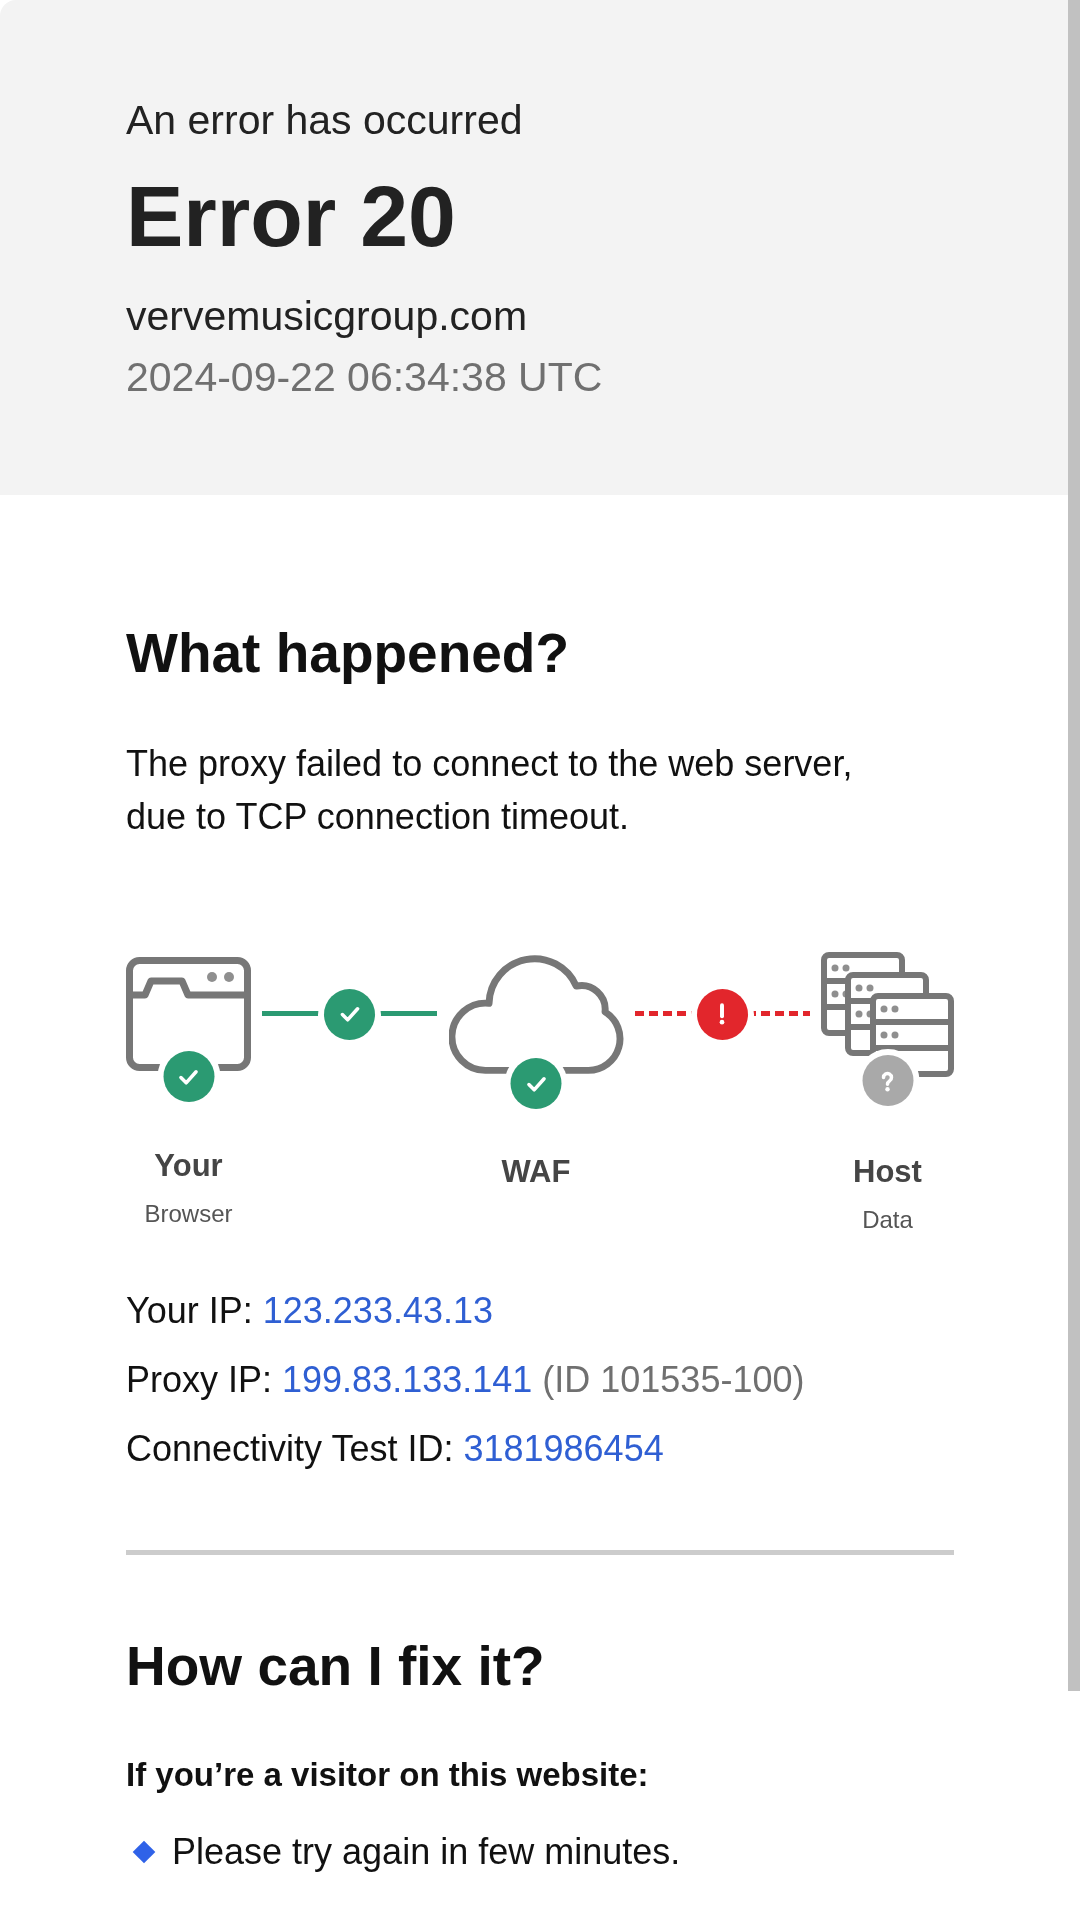 This screenshot has width=1080, height=1920. What do you see at coordinates (490, 790) in the screenshot?
I see `error-description: The proxy failed to connect to the web server, due to TCP connection timeout.` at bounding box center [490, 790].